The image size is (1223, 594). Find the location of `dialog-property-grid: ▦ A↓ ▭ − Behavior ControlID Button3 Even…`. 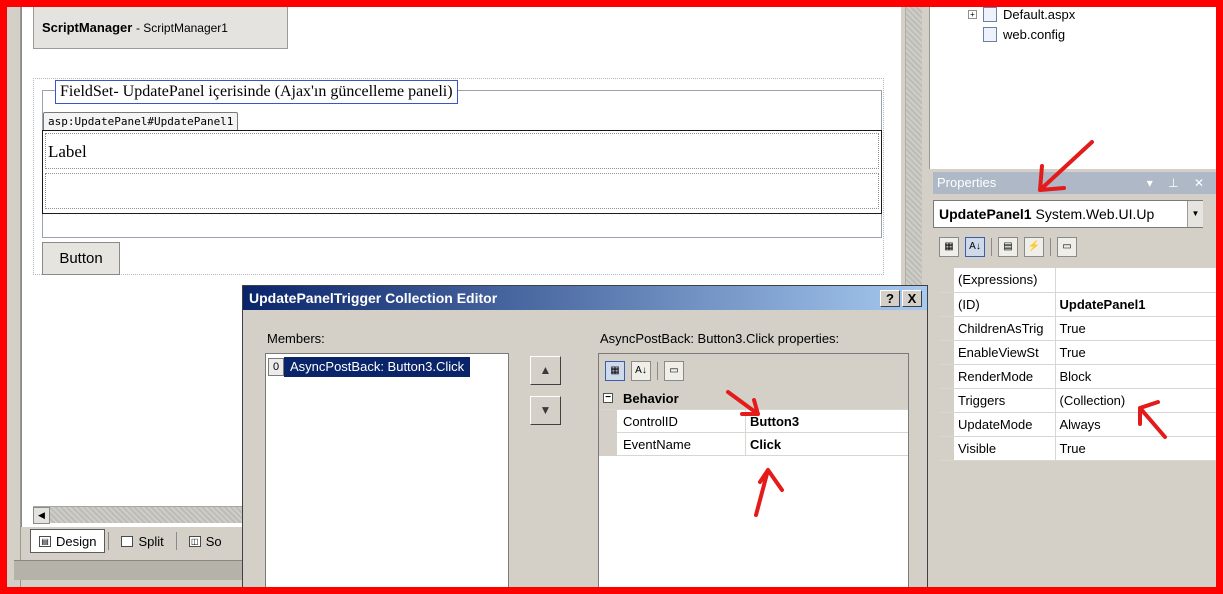

dialog-property-grid: ▦ A↓ ▭ − Behavior ControlID Button3 Even… is located at coordinates (753, 470).